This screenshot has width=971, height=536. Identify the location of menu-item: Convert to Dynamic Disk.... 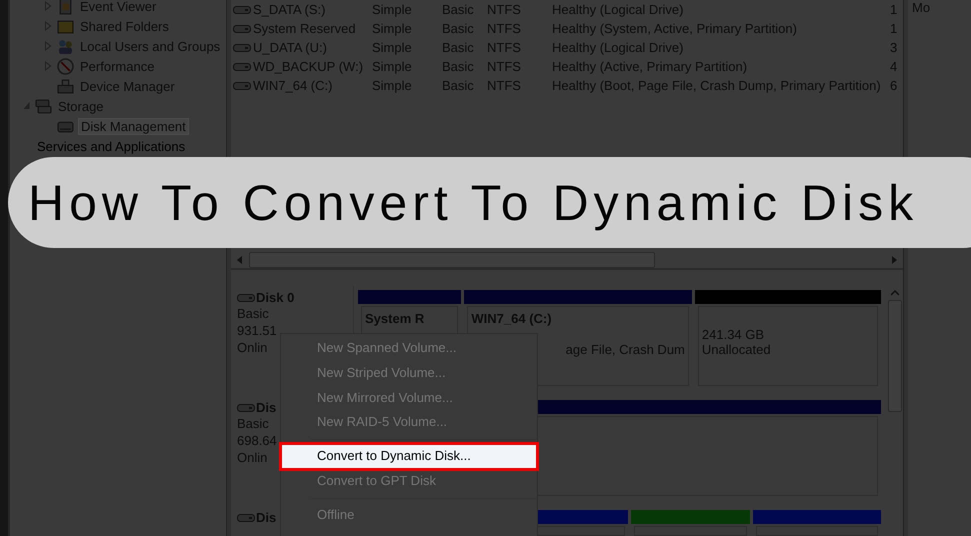
(409, 456).